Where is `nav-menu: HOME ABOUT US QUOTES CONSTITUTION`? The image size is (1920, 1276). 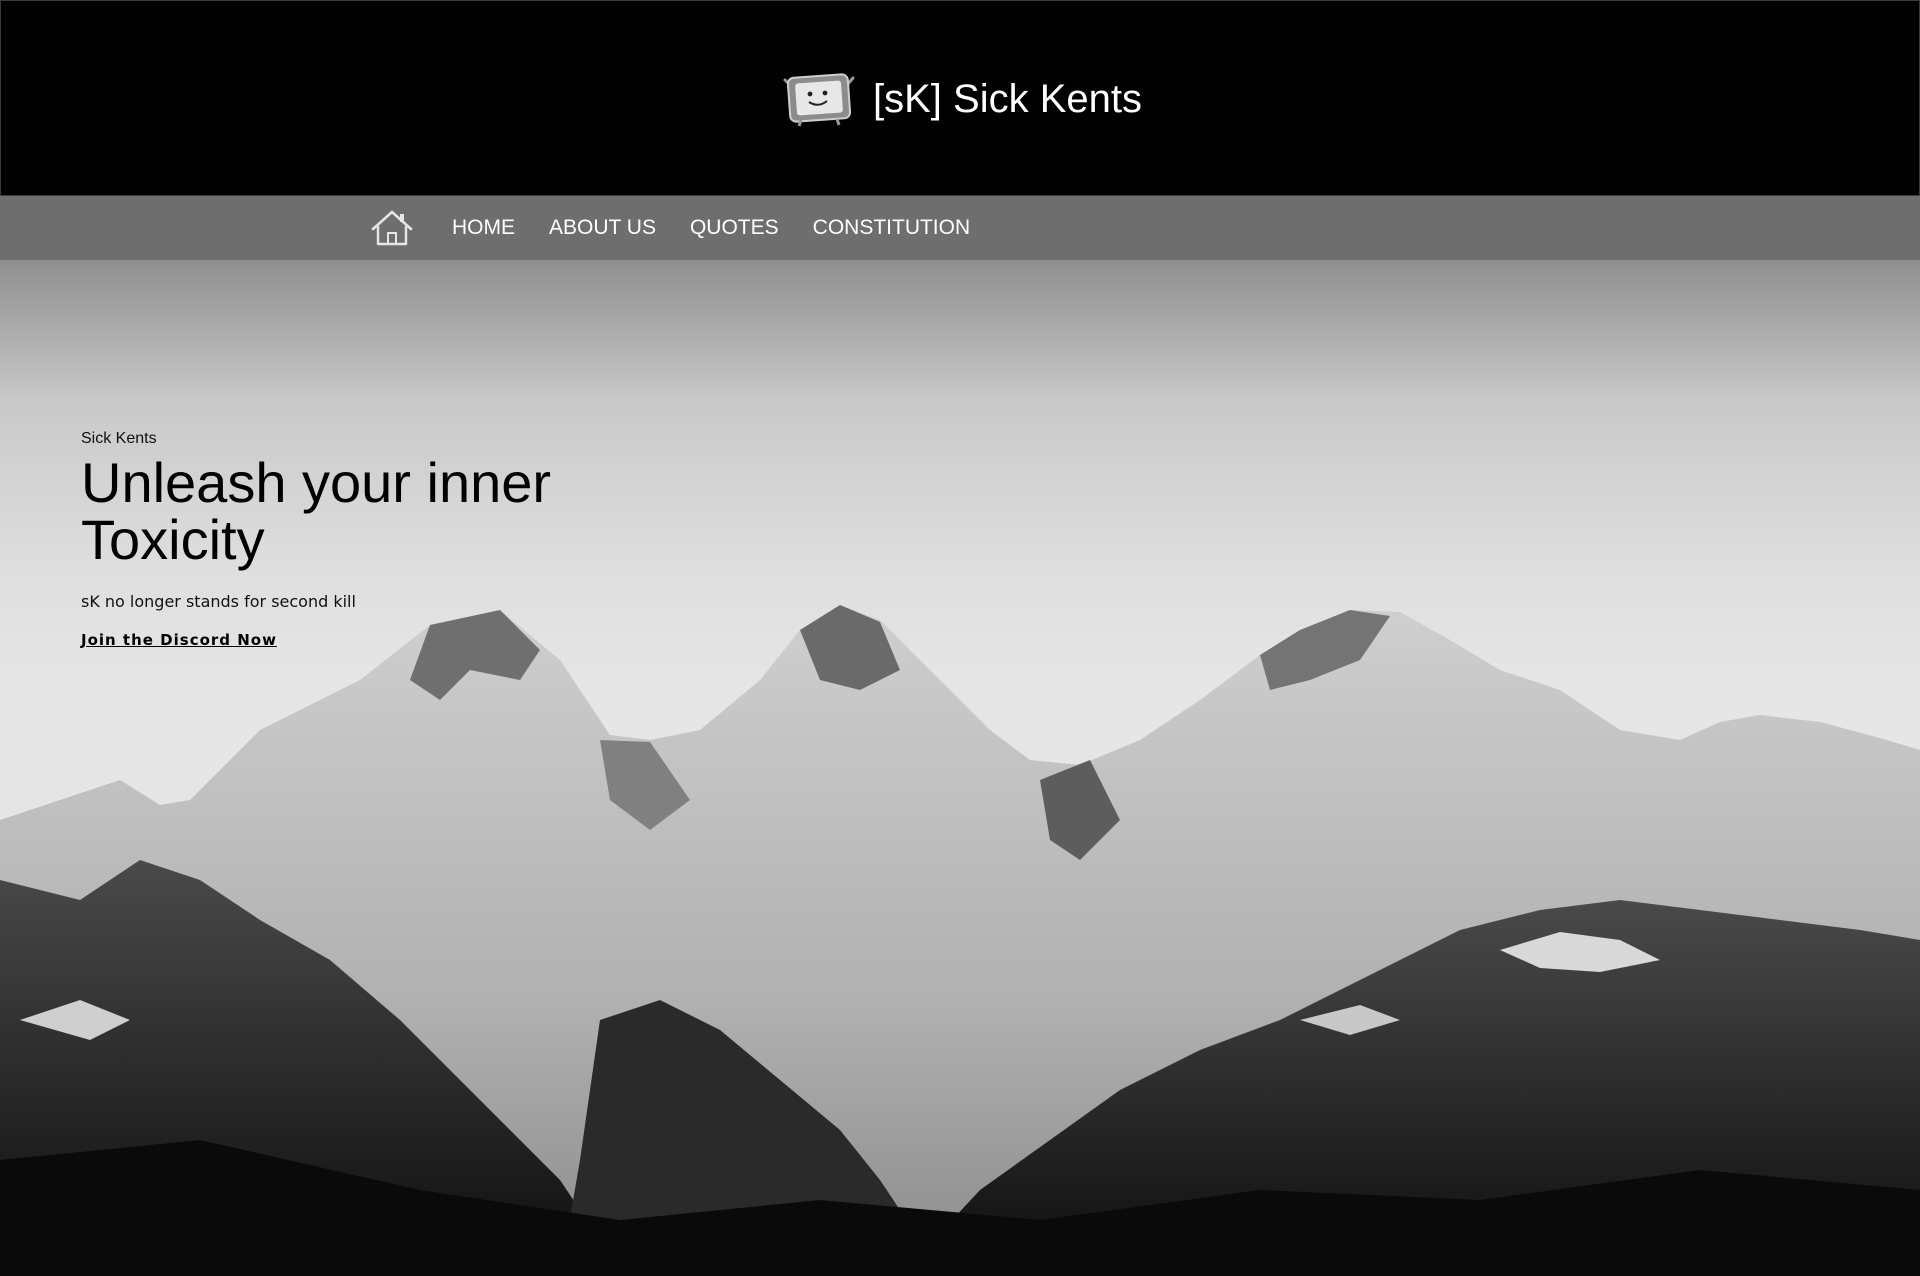 nav-menu: HOME ABOUT US QUOTES CONSTITUTION is located at coordinates (728, 228).